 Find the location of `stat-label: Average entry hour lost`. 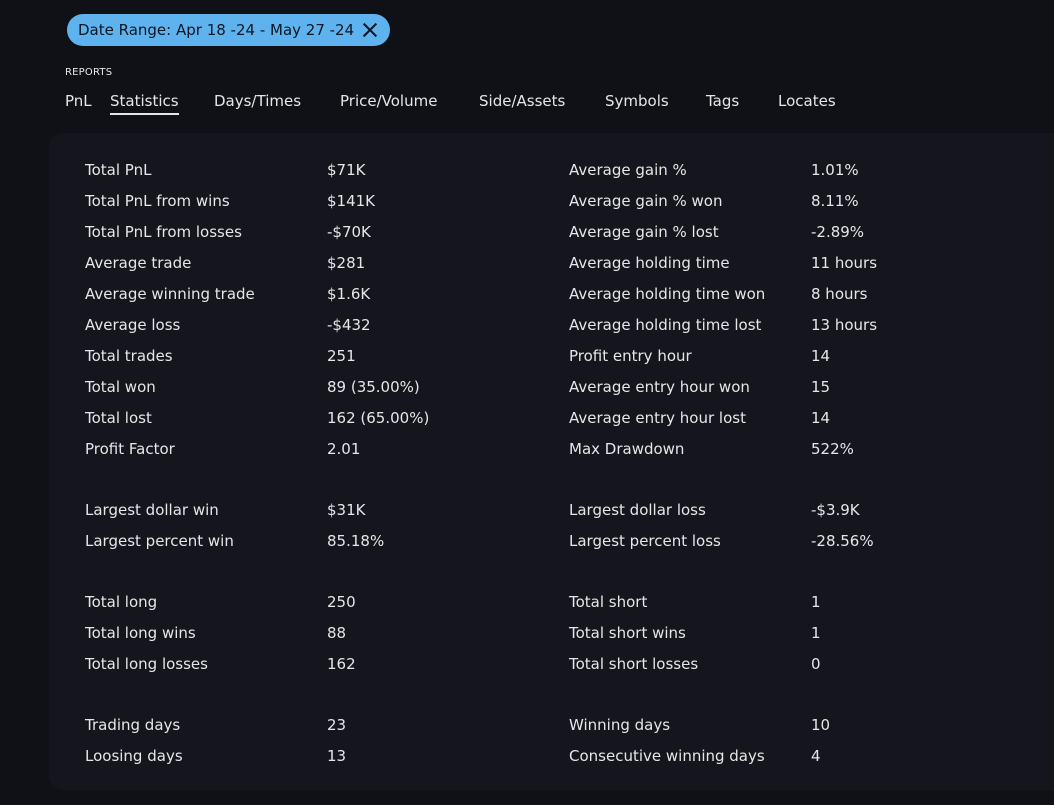

stat-label: Average entry hour lost is located at coordinates (657, 418).